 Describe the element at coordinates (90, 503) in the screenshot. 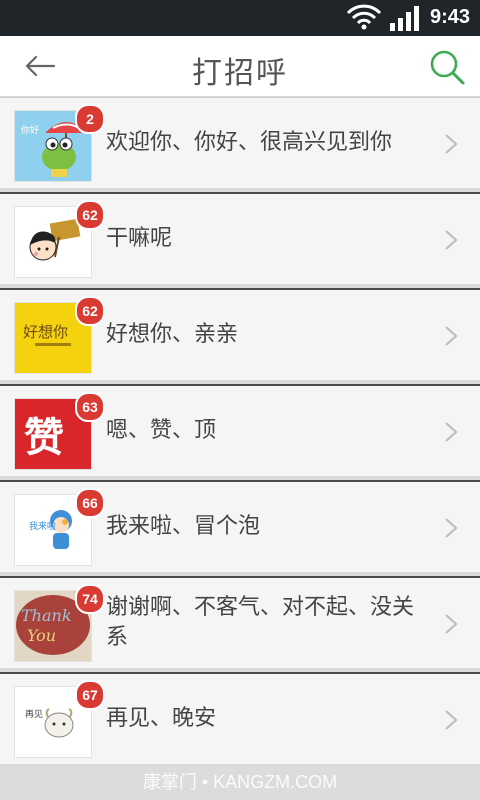

I see `count-badge: 66` at that location.